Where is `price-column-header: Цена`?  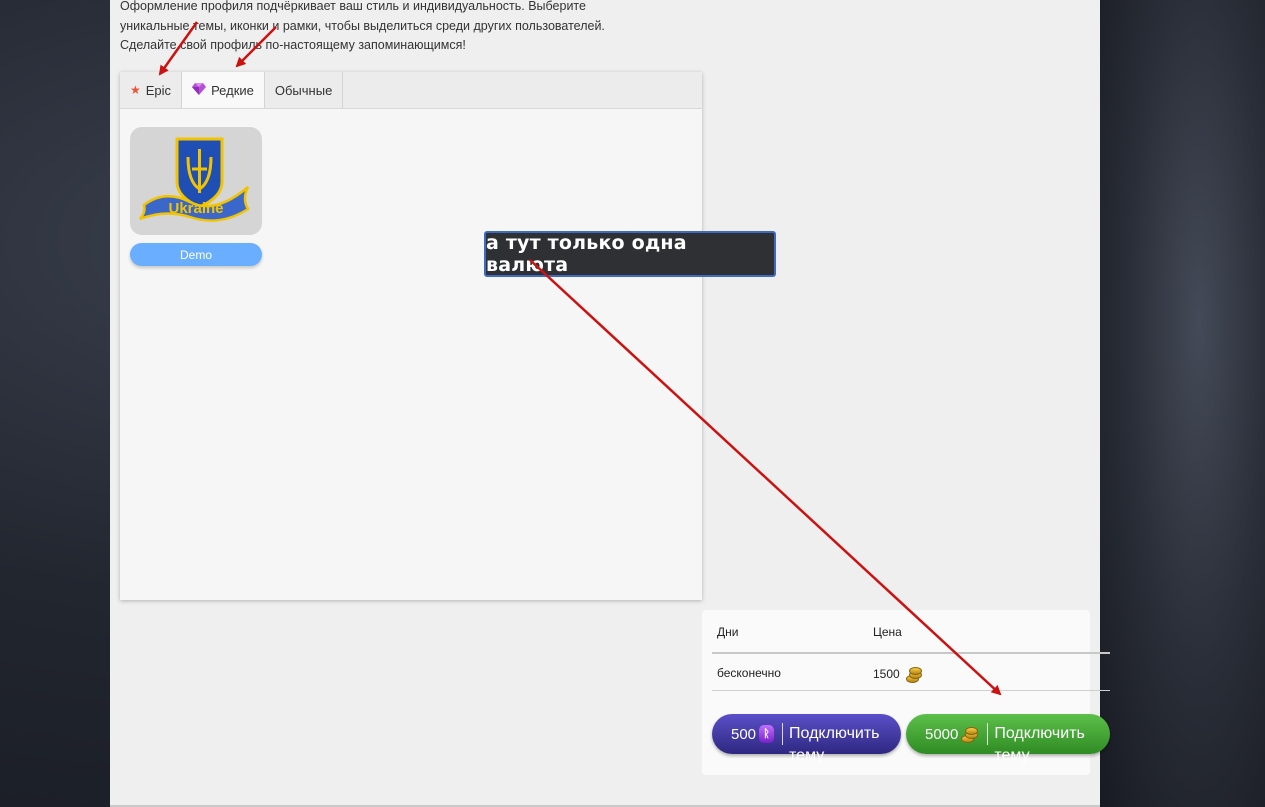
price-column-header: Цена is located at coordinates (887, 632).